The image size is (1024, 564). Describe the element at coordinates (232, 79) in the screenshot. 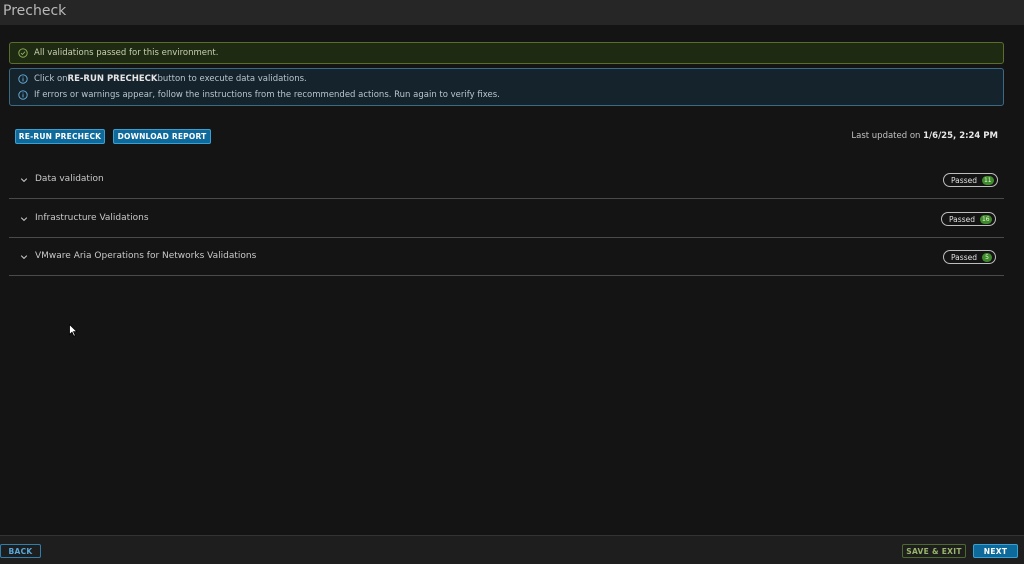

I see `info-text-suffix: button to execute data validations.` at that location.